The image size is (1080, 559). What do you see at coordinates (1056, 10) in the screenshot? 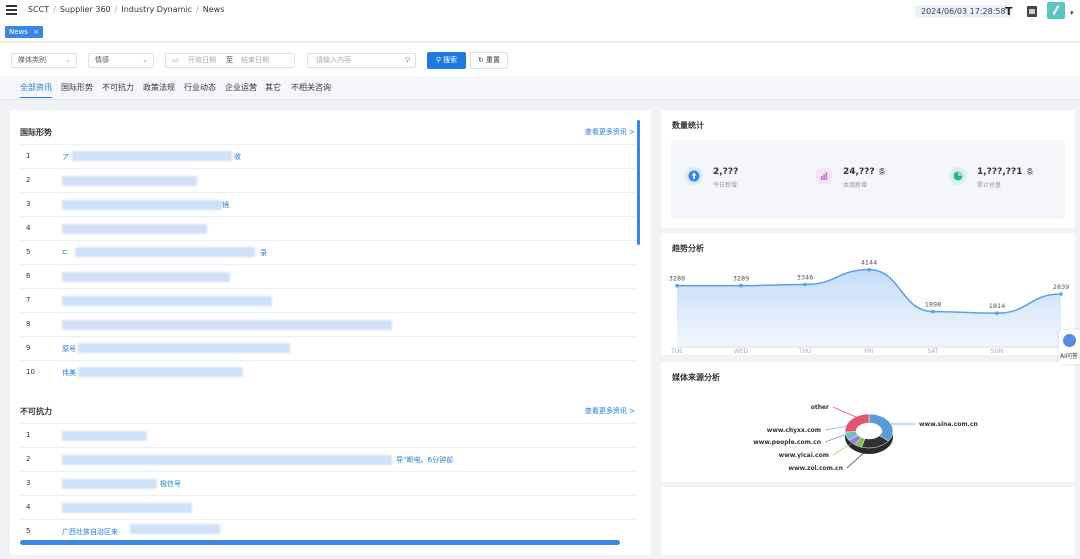
I see `avatar` at bounding box center [1056, 10].